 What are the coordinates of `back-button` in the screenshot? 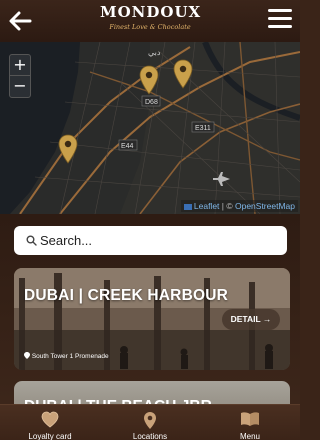 It's located at (20, 21).